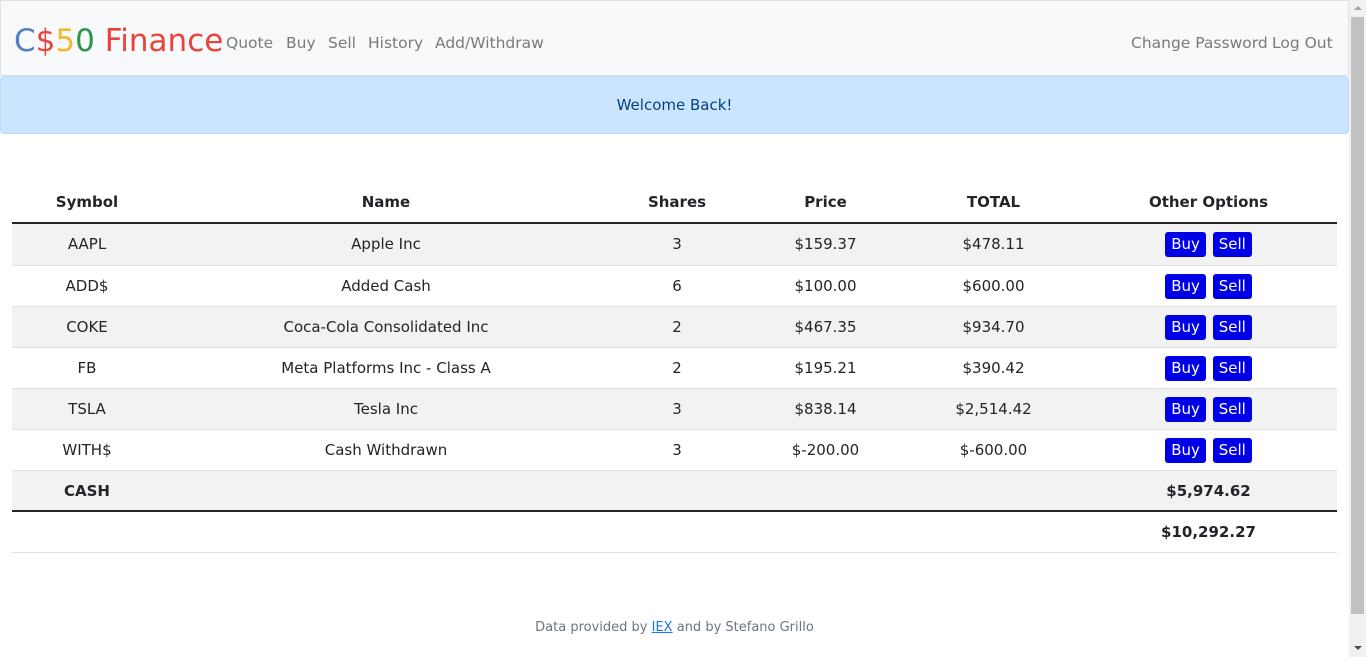 This screenshot has width=1366, height=657. Describe the element at coordinates (993, 368) in the screenshot. I see `cell-total: $390.42` at that location.